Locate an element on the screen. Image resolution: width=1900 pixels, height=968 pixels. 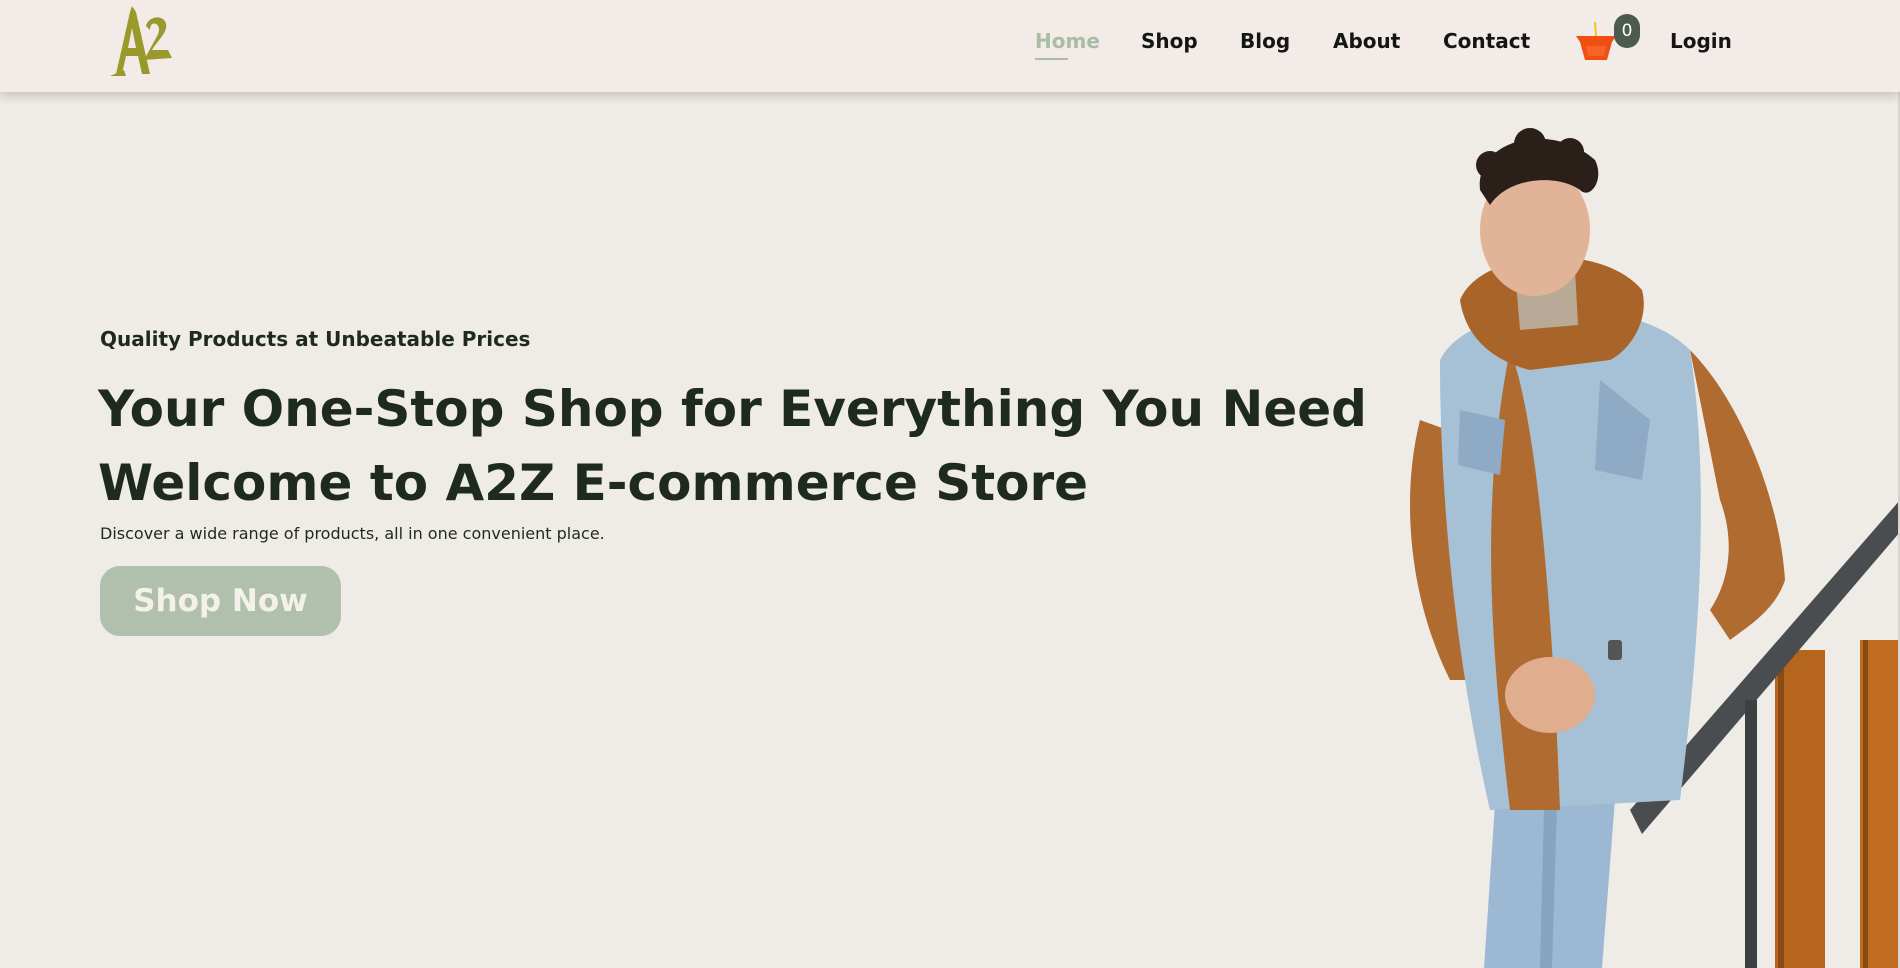
hero-title-line-2: Welcome to A2Z E-commerce Store is located at coordinates (593, 483).